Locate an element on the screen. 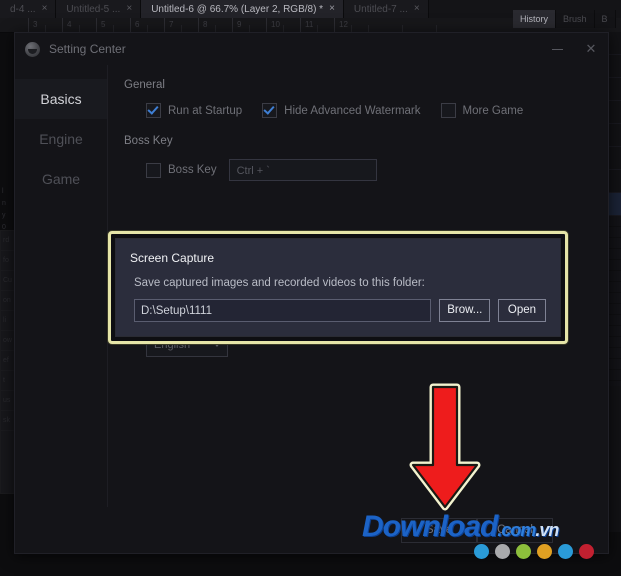  boss-key-row: Boss Key Ctrl + ` is located at coordinates (366, 170).